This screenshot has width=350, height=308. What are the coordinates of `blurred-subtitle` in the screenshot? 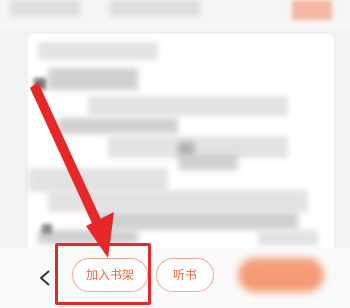 It's located at (155, 8).